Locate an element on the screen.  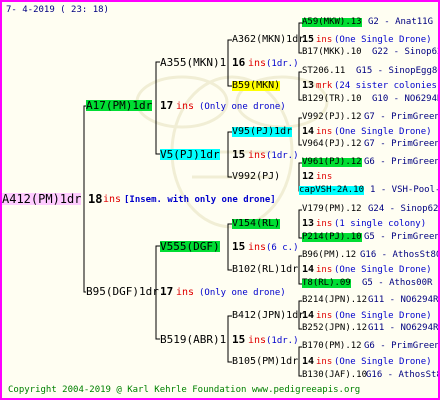
gen4-queen-name: ST206.11 is located at coordinates (324, 71).